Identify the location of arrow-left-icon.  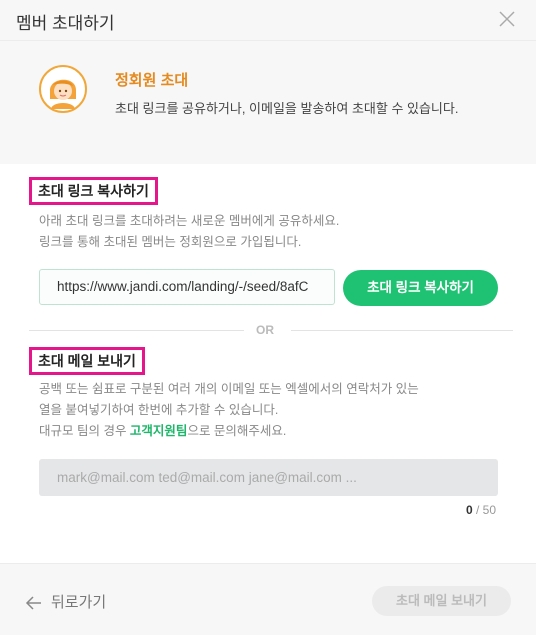
(33, 603).